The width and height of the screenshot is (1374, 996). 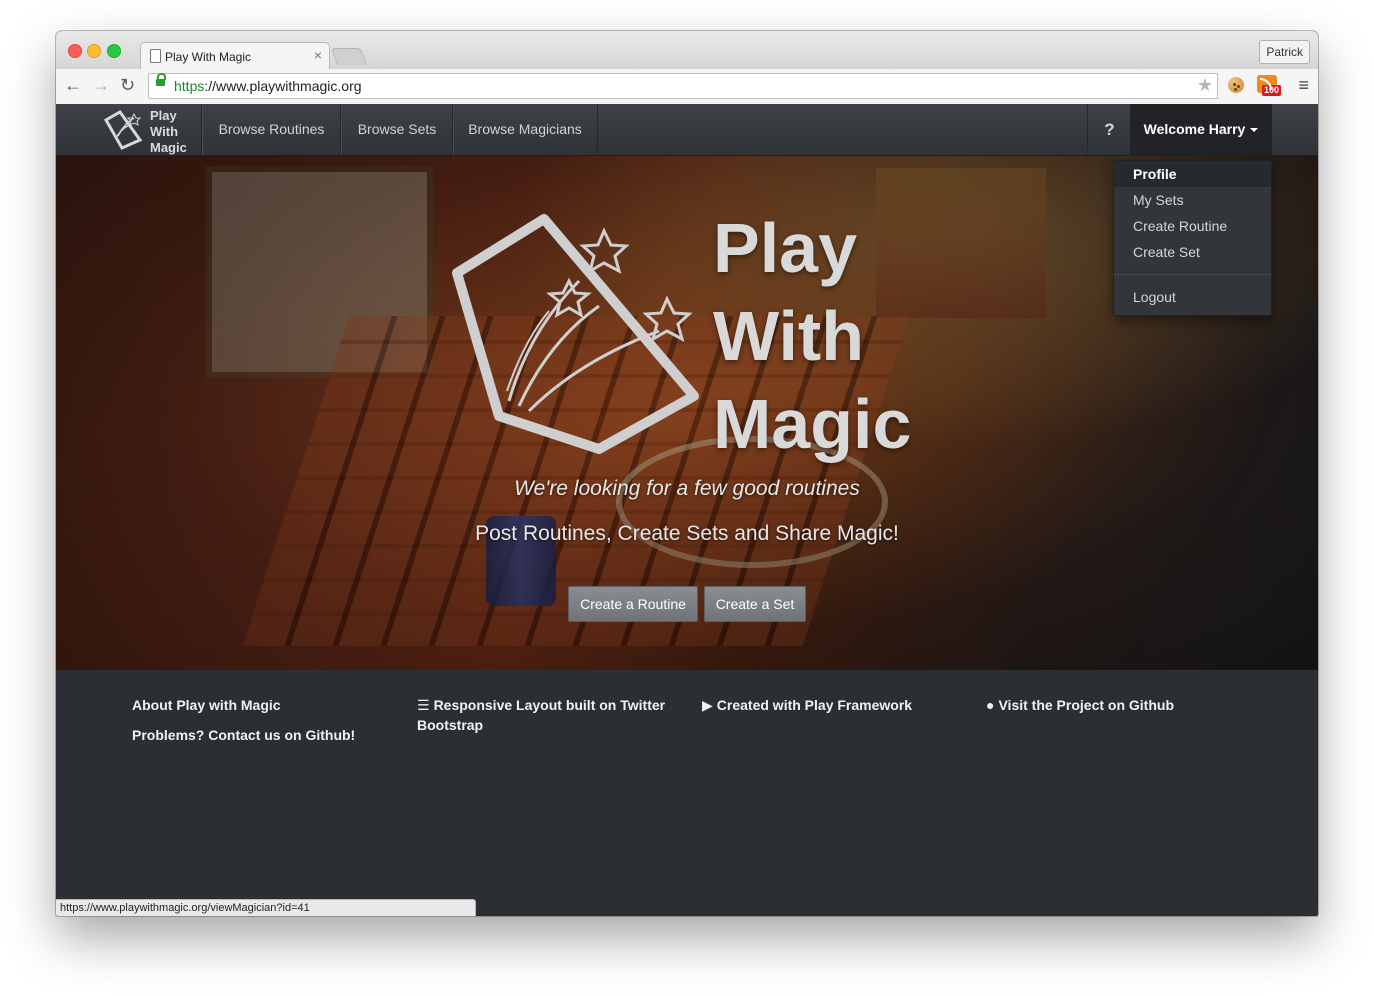 I want to click on browser-tab: Play With Magic ×, so click(x=235, y=56).